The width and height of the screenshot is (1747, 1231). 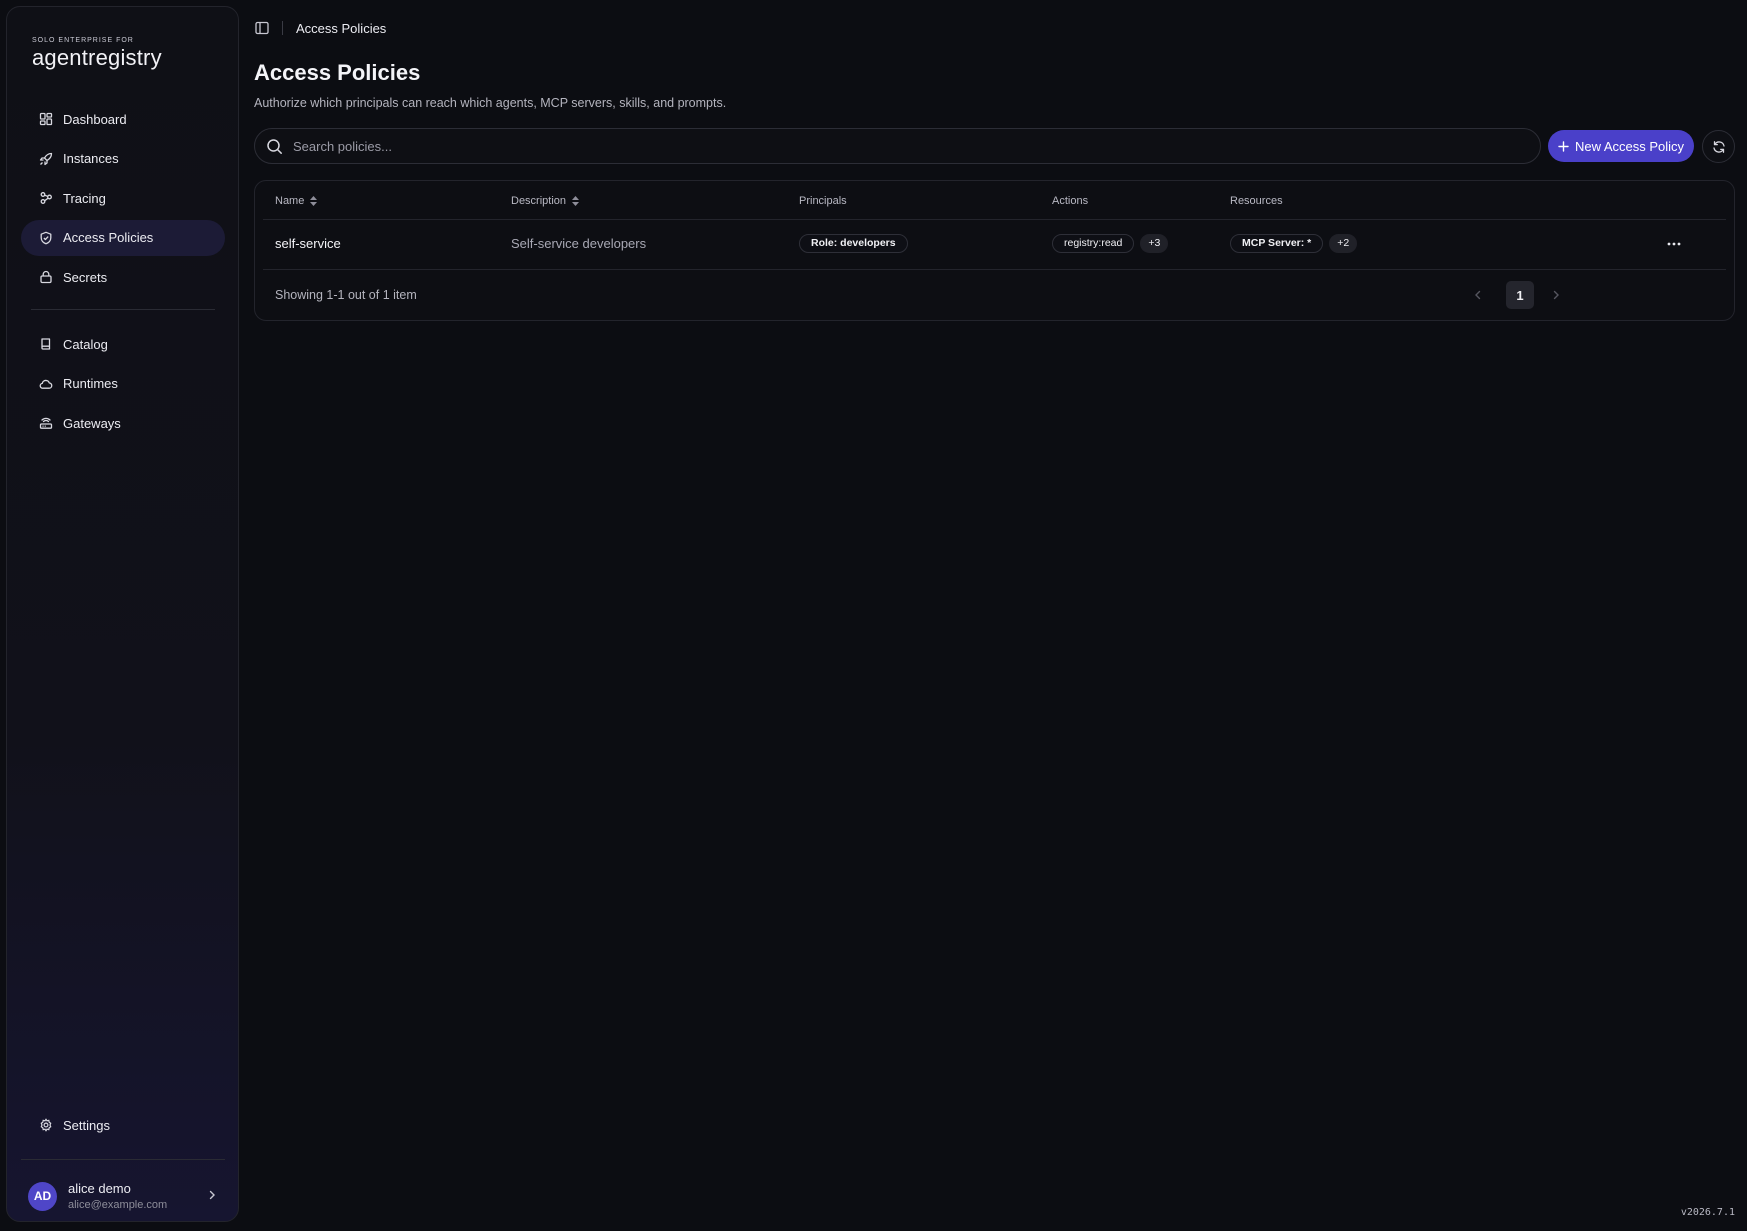 I want to click on settings-nav: Settings, so click(x=123, y=1127).